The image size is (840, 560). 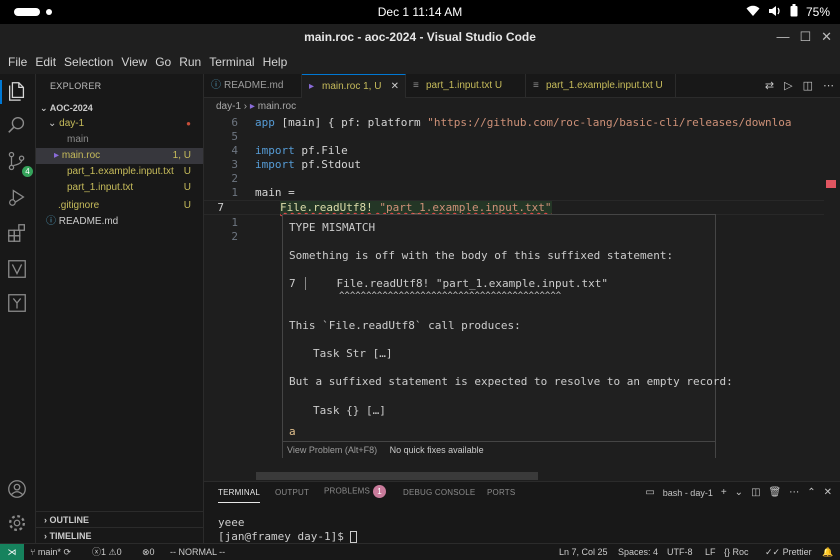 What do you see at coordinates (119, 535) in the screenshot?
I see `timeline-section: › TIMELINE` at bounding box center [119, 535].